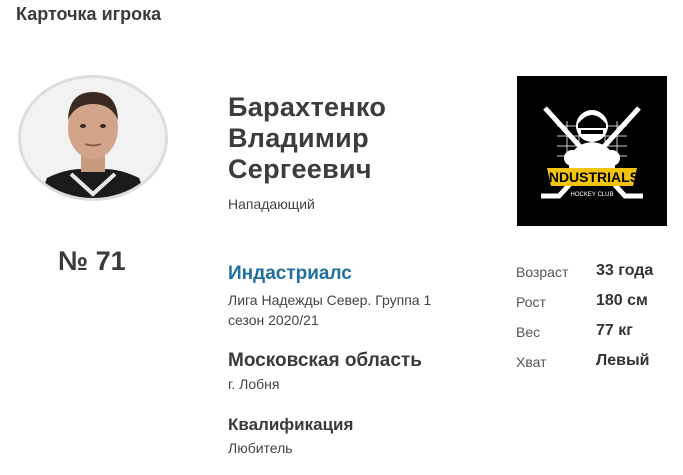 The image size is (683, 475). I want to click on season-label: сезон 2020/21, so click(273, 320).